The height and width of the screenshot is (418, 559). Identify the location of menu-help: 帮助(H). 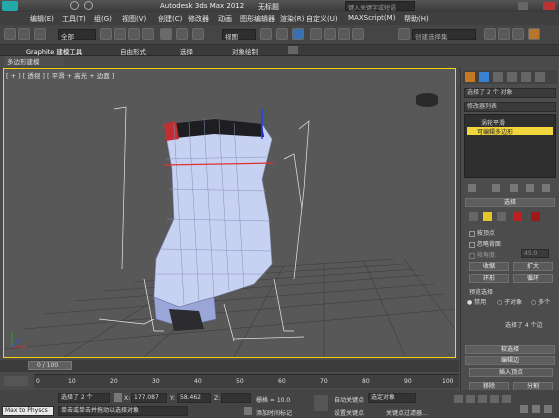
(416, 19).